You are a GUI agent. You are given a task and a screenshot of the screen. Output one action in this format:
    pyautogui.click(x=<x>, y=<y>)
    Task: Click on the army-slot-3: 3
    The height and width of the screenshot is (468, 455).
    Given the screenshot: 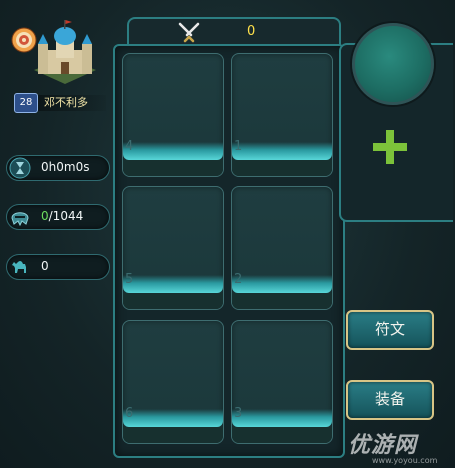 What is the action you would take?
    pyautogui.click(x=282, y=382)
    